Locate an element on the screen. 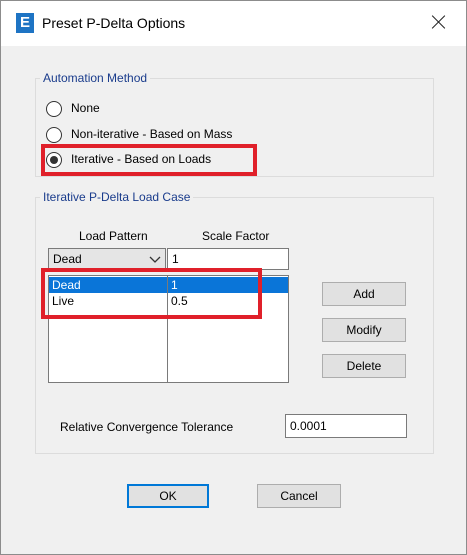  chevron-down-icon is located at coordinates (155, 259).